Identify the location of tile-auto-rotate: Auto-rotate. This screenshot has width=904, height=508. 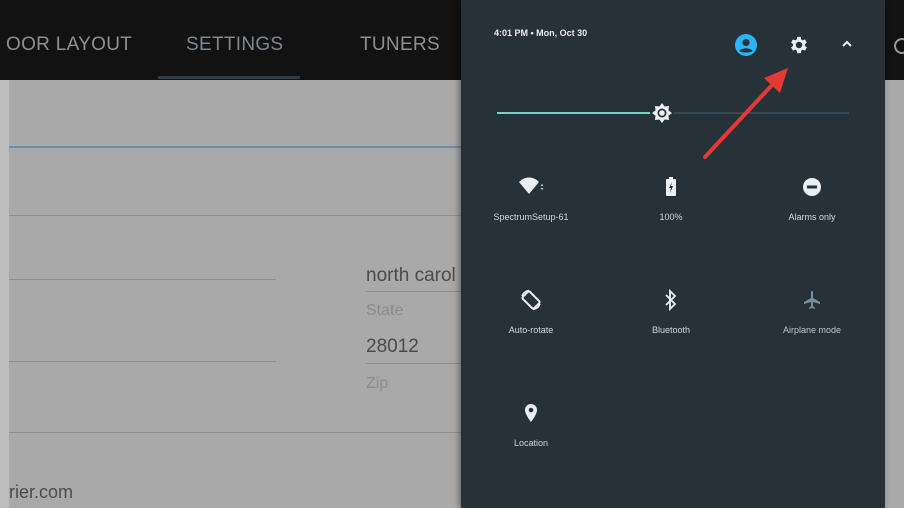
(531, 325).